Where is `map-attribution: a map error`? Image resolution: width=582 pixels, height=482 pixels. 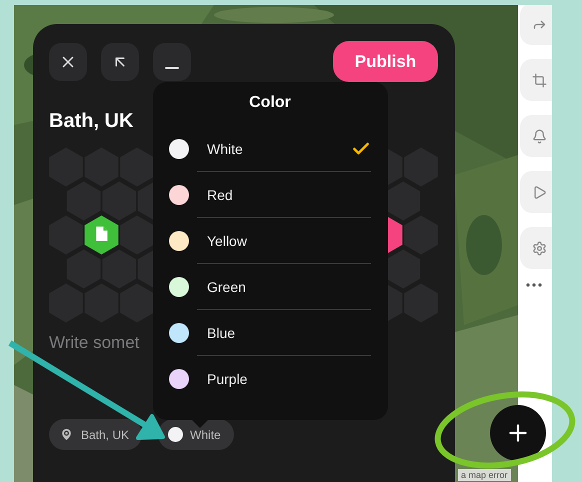 map-attribution: a map error is located at coordinates (484, 475).